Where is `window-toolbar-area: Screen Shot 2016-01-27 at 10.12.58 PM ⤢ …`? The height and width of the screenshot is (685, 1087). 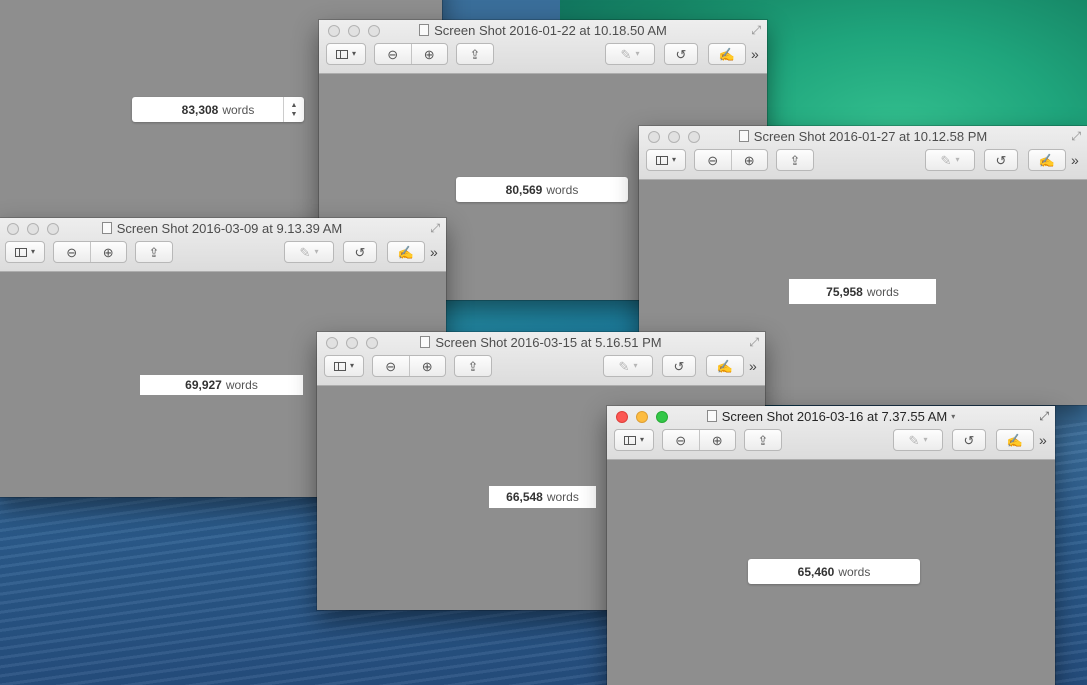 window-toolbar-area: Screen Shot 2016-01-27 at 10.12.58 PM ⤢ … is located at coordinates (863, 153).